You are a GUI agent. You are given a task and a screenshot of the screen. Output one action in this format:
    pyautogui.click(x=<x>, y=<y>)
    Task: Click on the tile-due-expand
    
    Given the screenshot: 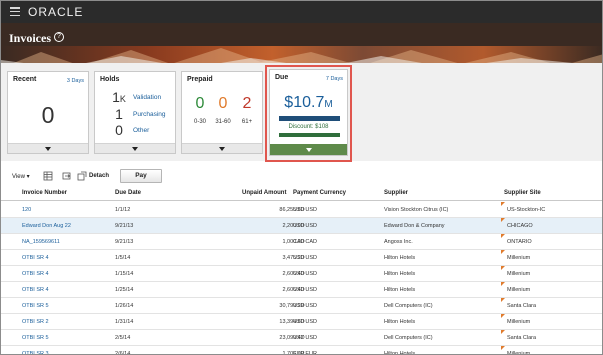 What is the action you would take?
    pyautogui.click(x=308, y=149)
    